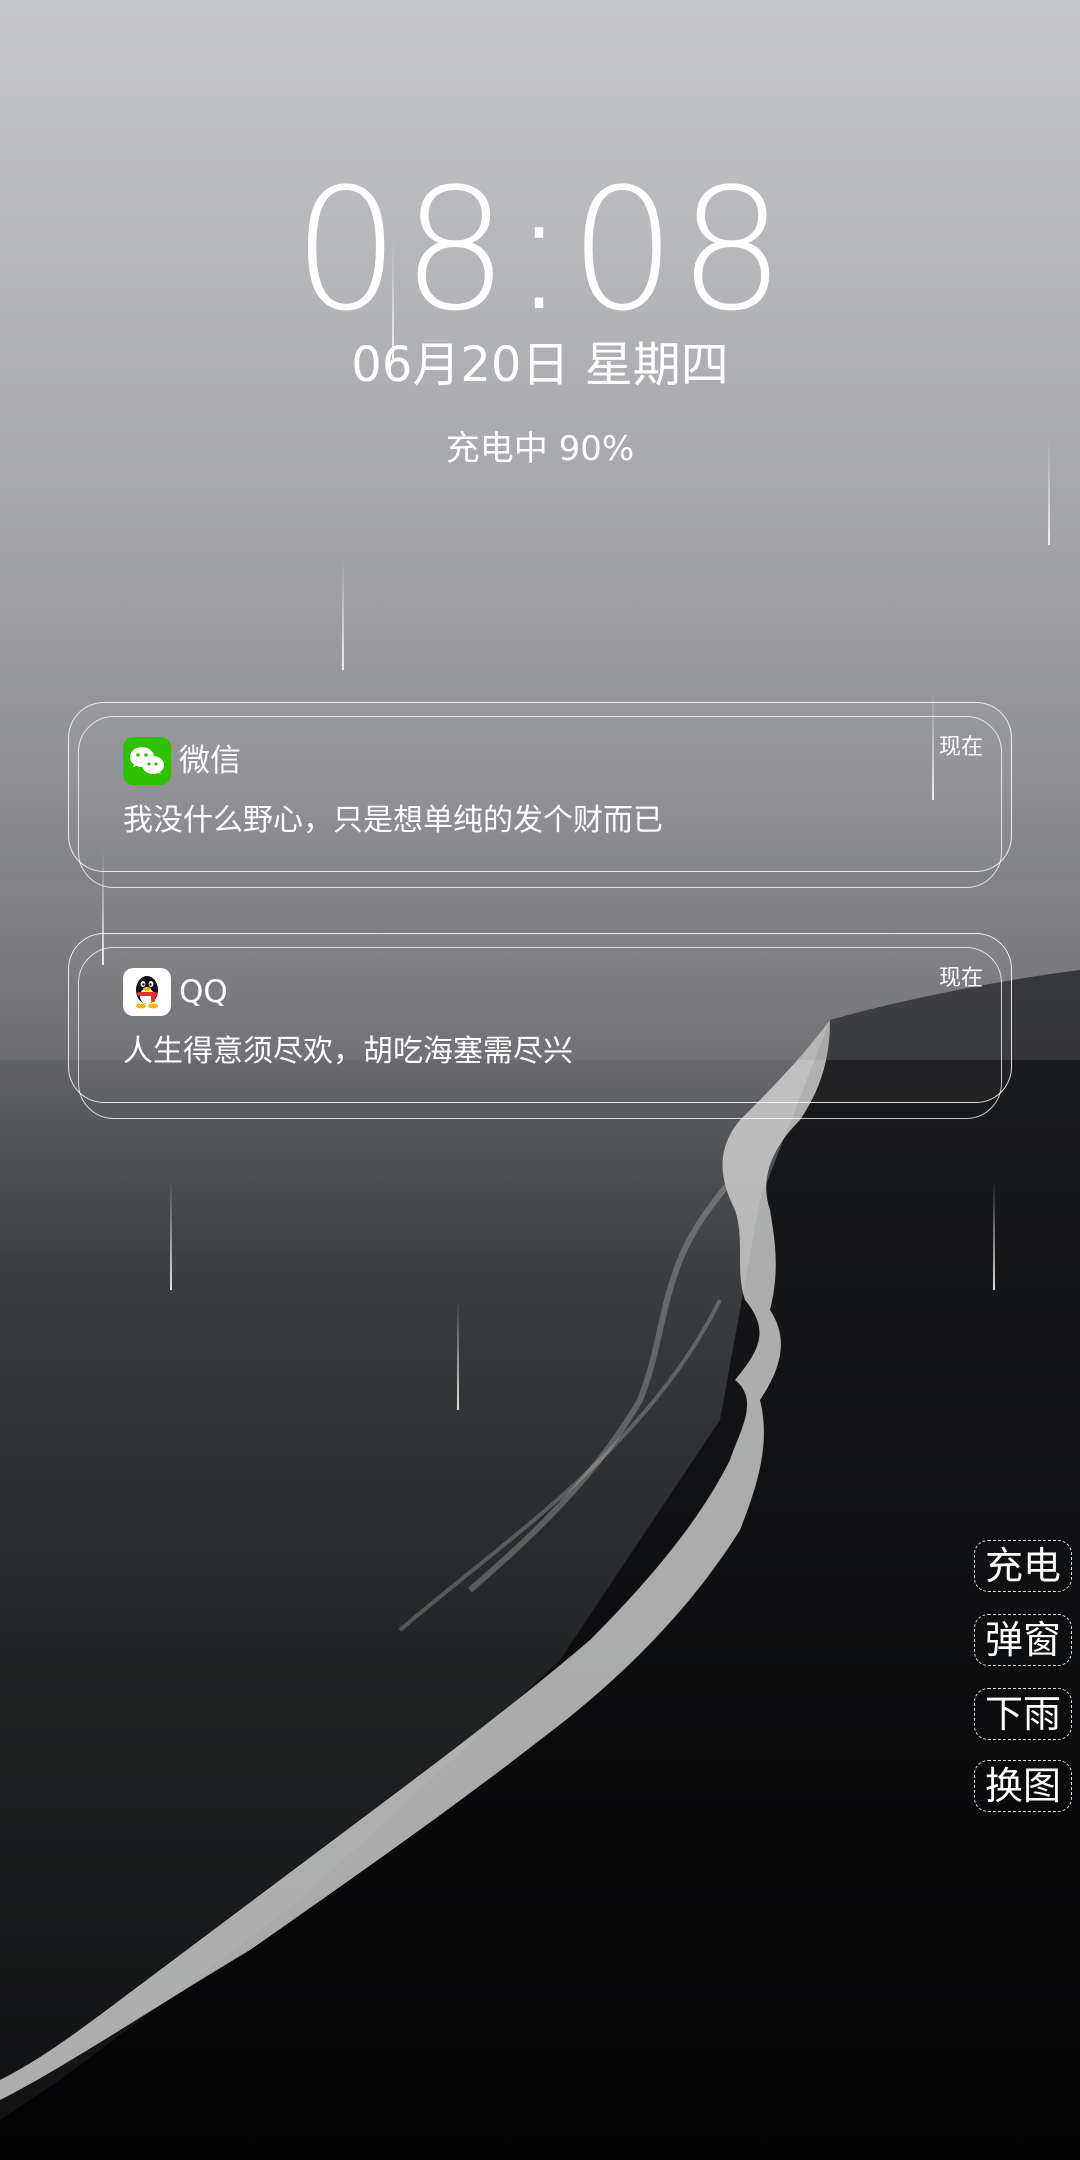  I want to click on notification-app-name: 微信, so click(210, 761).